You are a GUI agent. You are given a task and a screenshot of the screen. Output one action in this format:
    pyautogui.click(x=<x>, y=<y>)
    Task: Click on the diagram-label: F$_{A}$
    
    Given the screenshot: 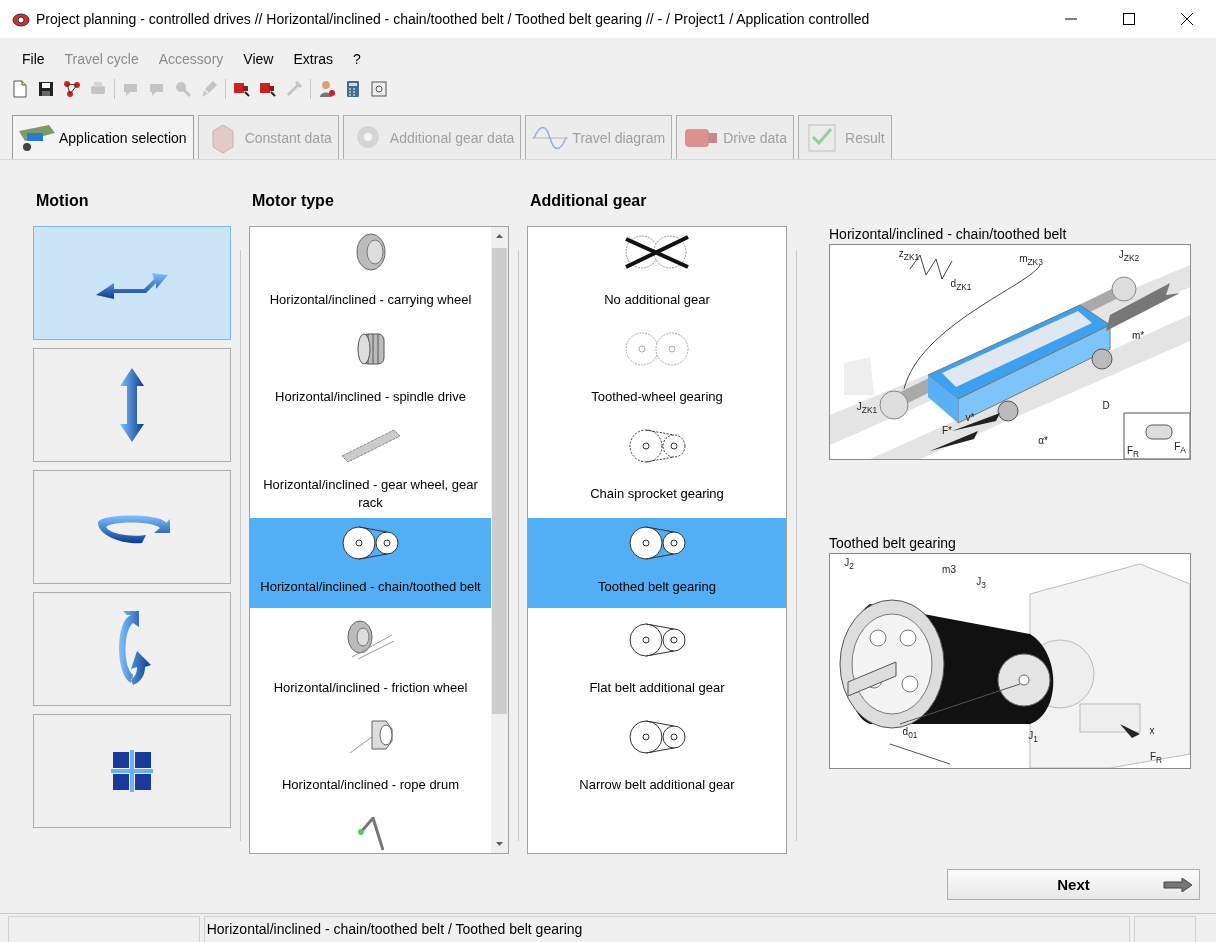 What is the action you would take?
    pyautogui.click(x=1180, y=448)
    